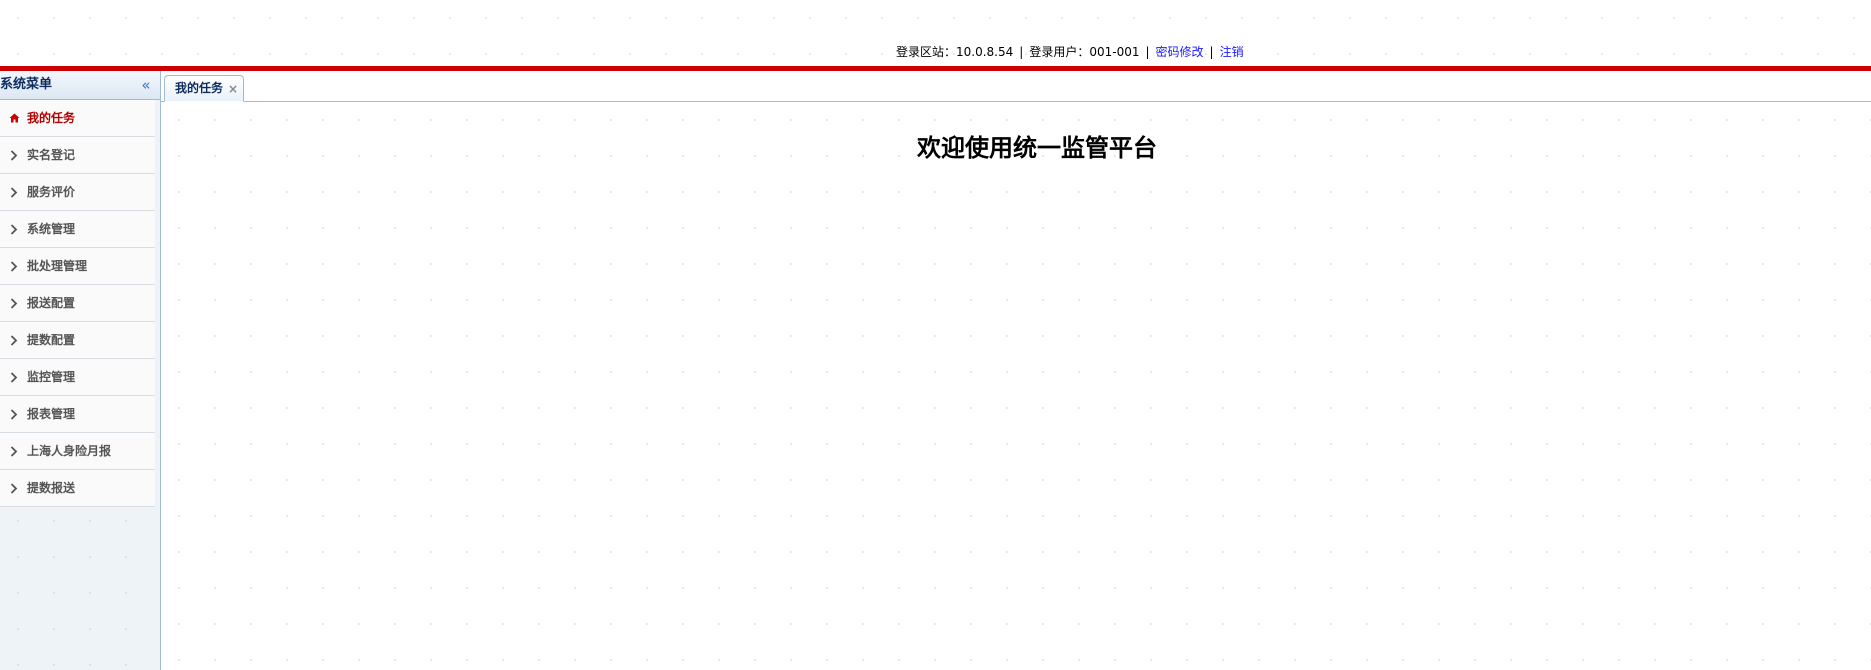 This screenshot has height=670, width=1871. I want to click on sidebar-item-monitoring-management: 监控管理, so click(77, 377).